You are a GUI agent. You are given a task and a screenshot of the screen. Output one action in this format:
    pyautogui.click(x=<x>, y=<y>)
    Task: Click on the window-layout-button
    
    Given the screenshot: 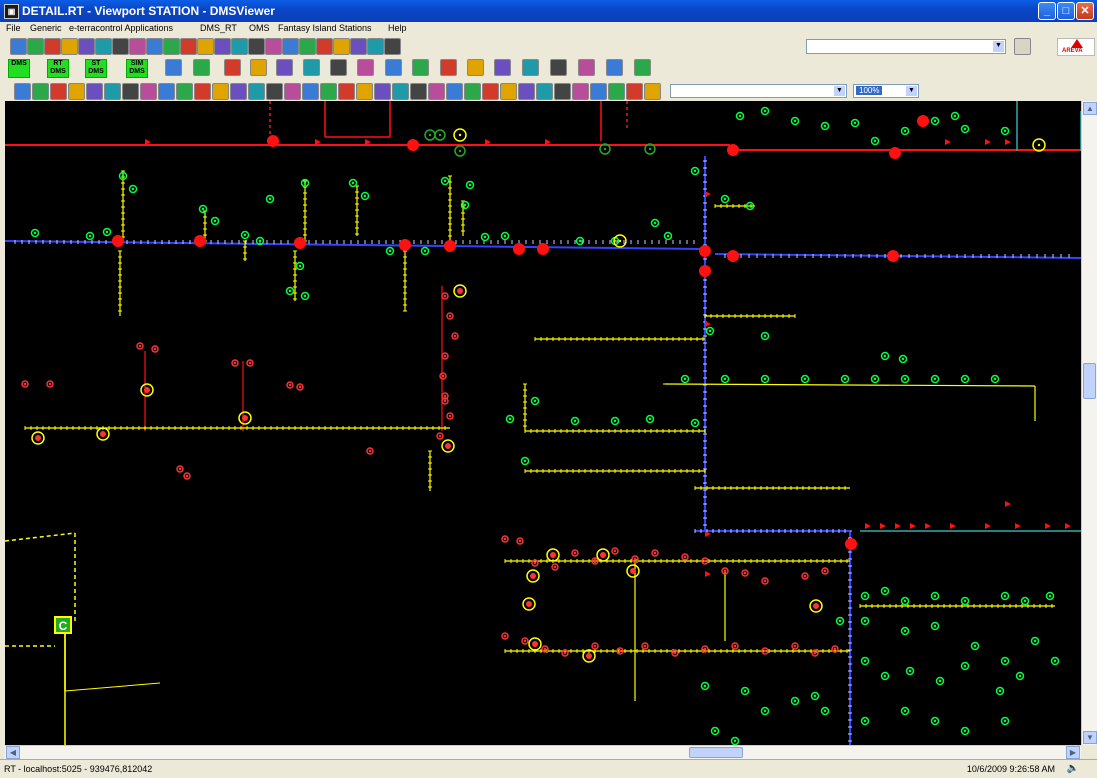 What is the action you would take?
    pyautogui.click(x=1022, y=46)
    